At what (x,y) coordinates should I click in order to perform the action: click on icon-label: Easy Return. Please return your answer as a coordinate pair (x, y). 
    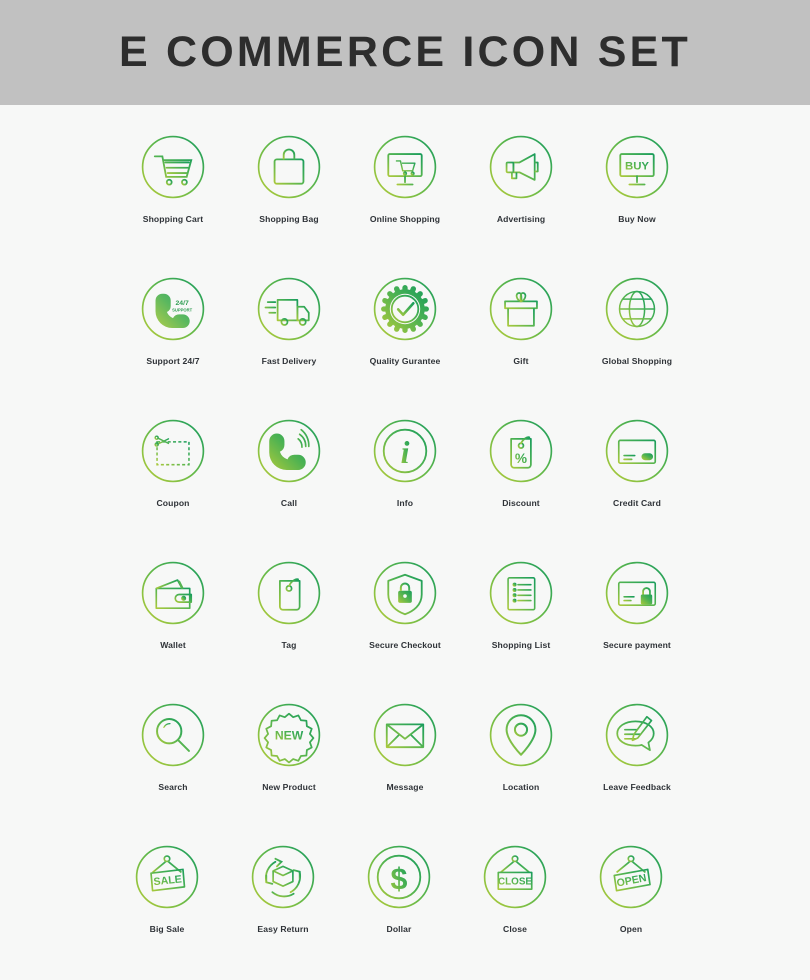
    Looking at the image, I should click on (283, 929).